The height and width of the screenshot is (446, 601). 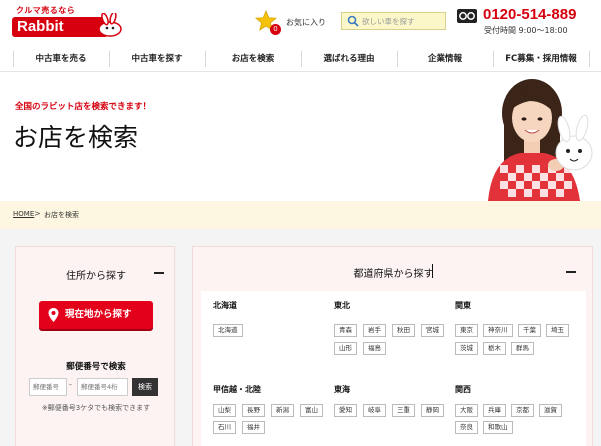 I want to click on page-title: お店を検索, so click(x=76, y=137).